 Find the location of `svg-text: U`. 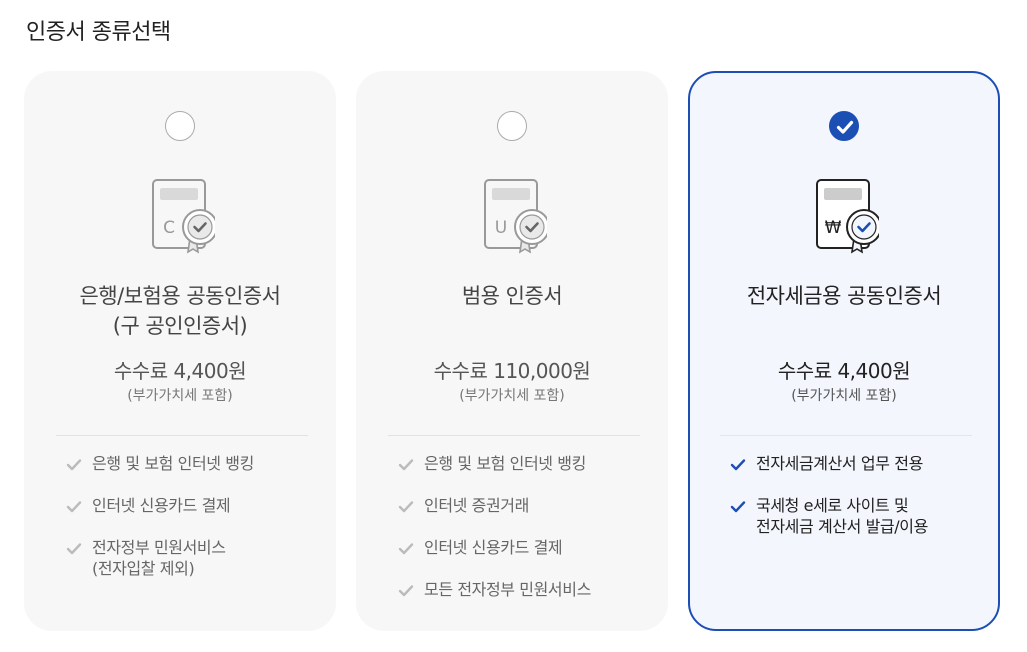

svg-text: U is located at coordinates (501, 228).